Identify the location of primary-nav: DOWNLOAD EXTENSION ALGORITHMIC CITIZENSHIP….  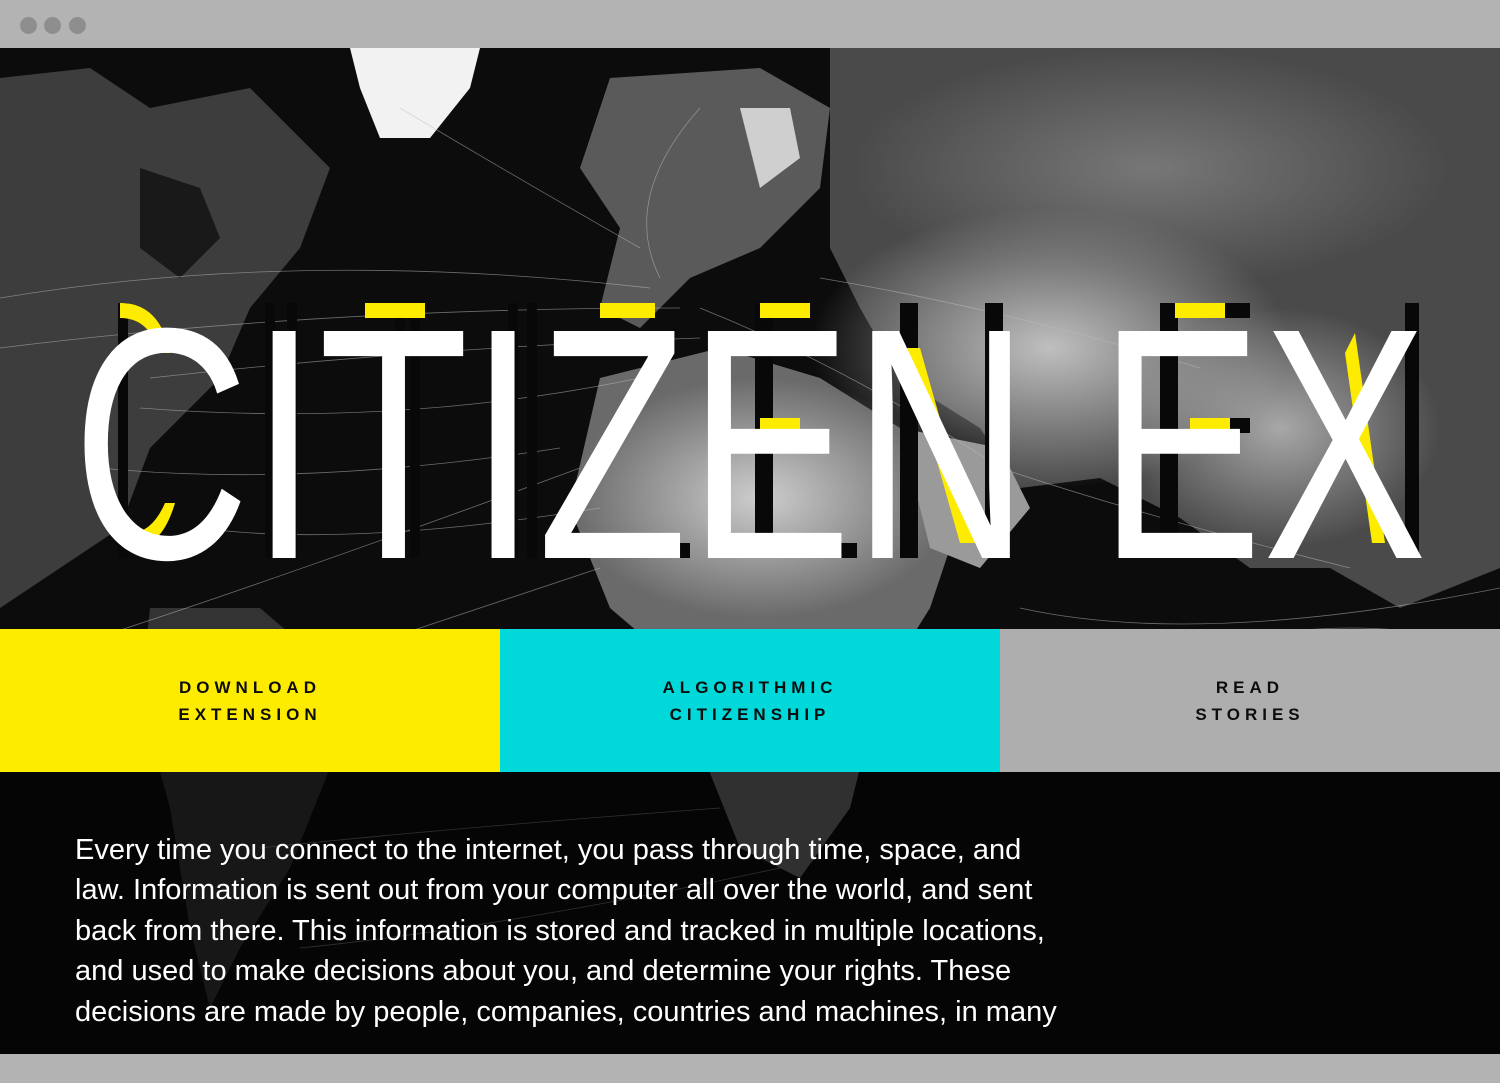
(750, 700).